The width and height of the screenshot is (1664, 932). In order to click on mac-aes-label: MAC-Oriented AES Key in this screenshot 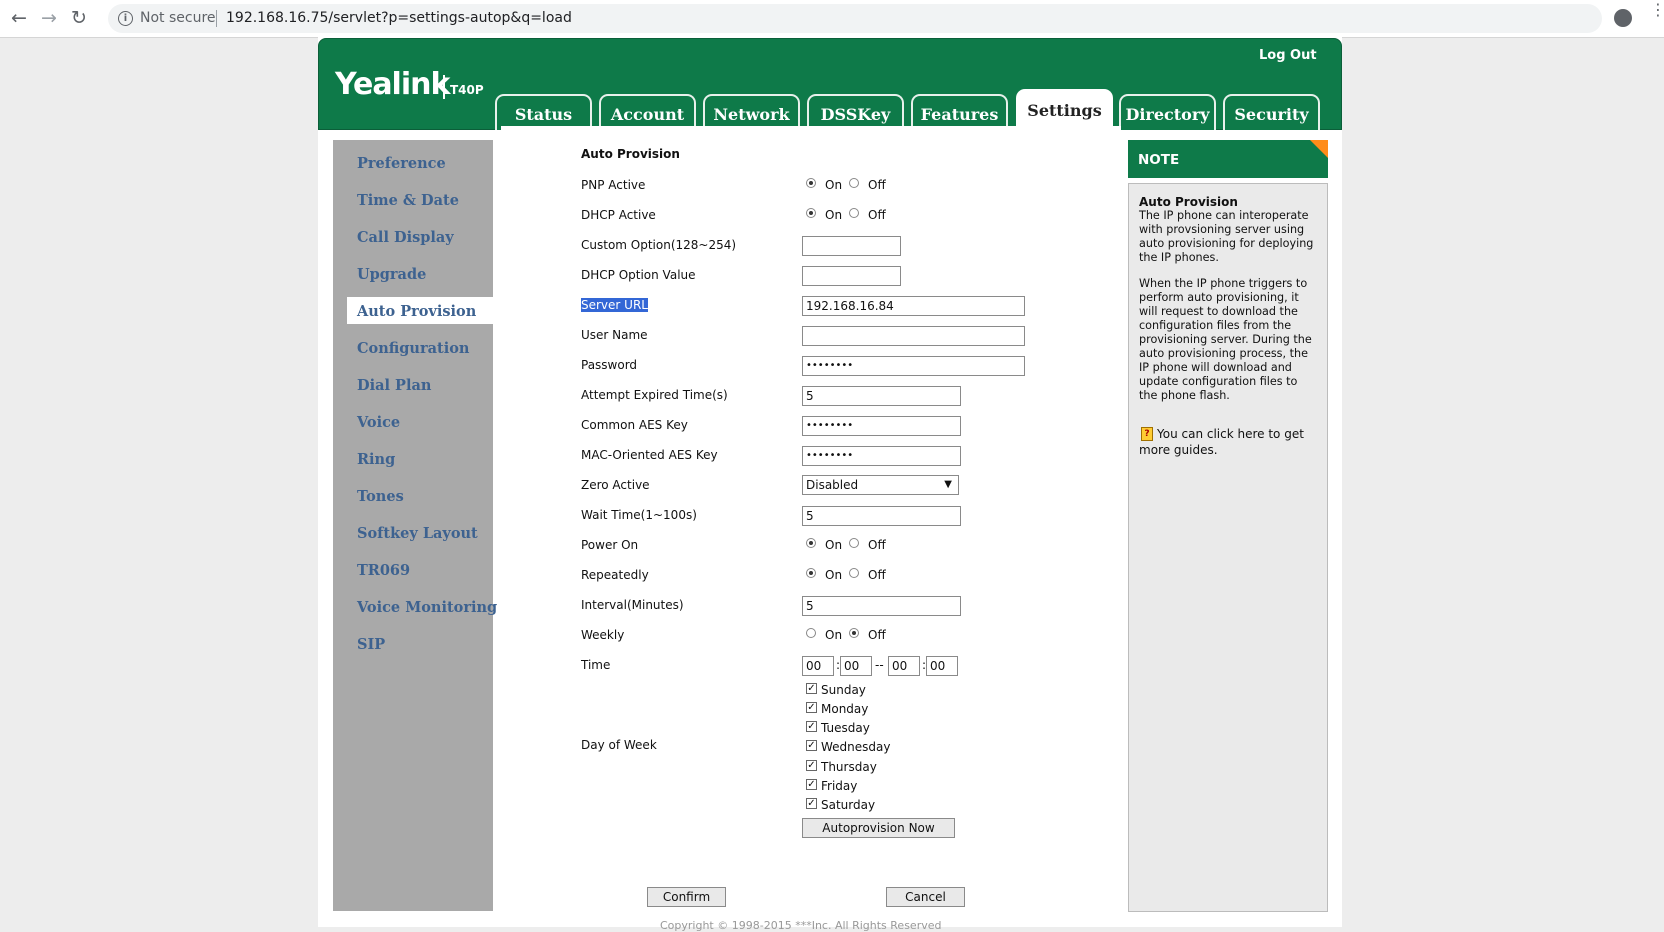, I will do `click(649, 455)`.